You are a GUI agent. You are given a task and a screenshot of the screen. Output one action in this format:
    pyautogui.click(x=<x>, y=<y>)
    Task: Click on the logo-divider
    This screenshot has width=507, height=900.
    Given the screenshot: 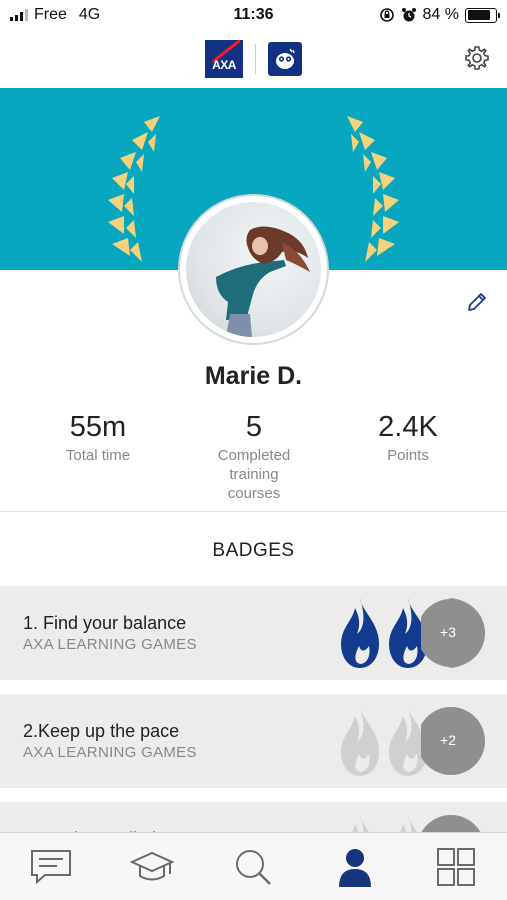 What is the action you would take?
    pyautogui.click(x=255, y=59)
    